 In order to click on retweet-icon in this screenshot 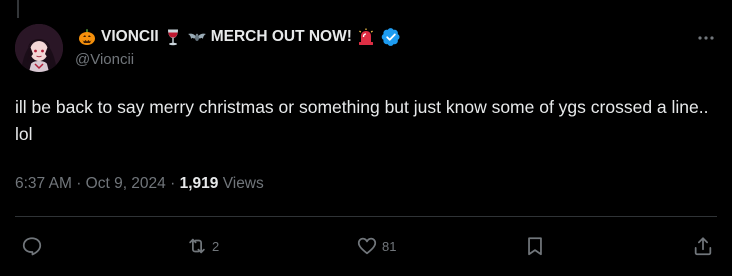, I will do `click(197, 246)`.